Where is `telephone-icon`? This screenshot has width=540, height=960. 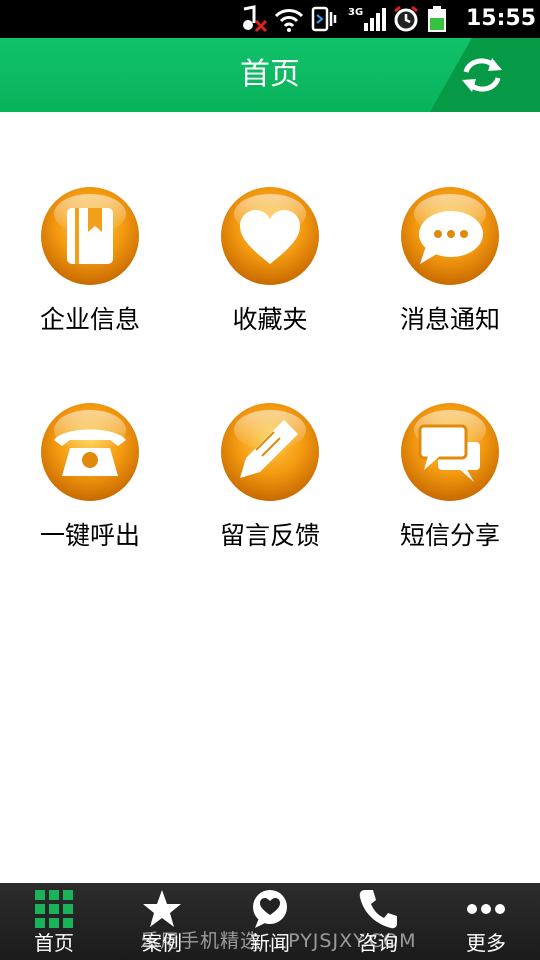
telephone-icon is located at coordinates (90, 452).